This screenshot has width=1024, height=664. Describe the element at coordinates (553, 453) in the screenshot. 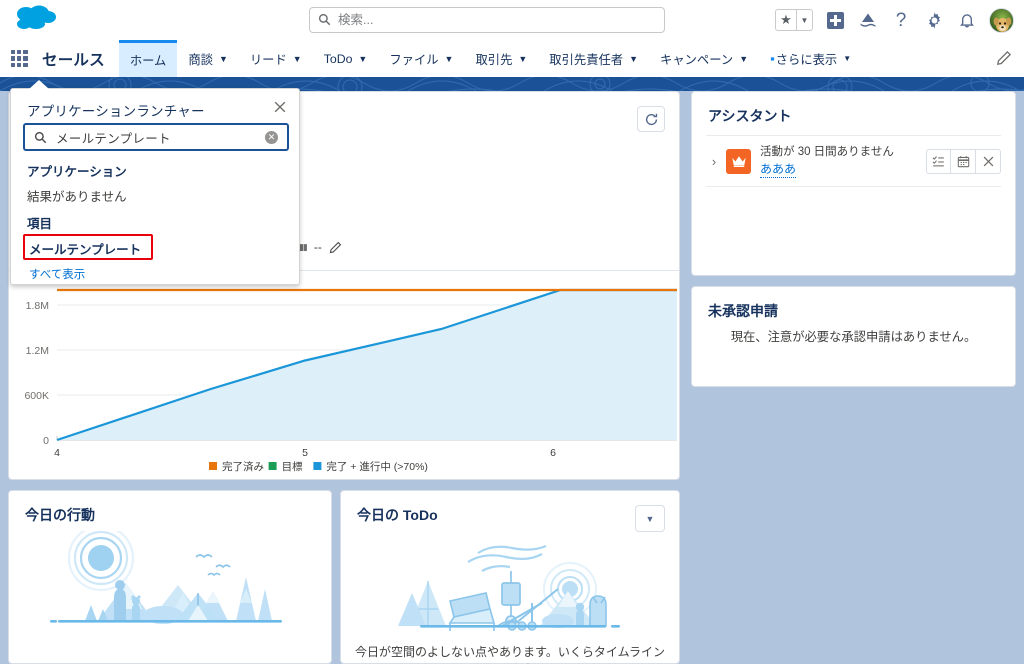

I see `x-axis-tick-label: 6` at that location.